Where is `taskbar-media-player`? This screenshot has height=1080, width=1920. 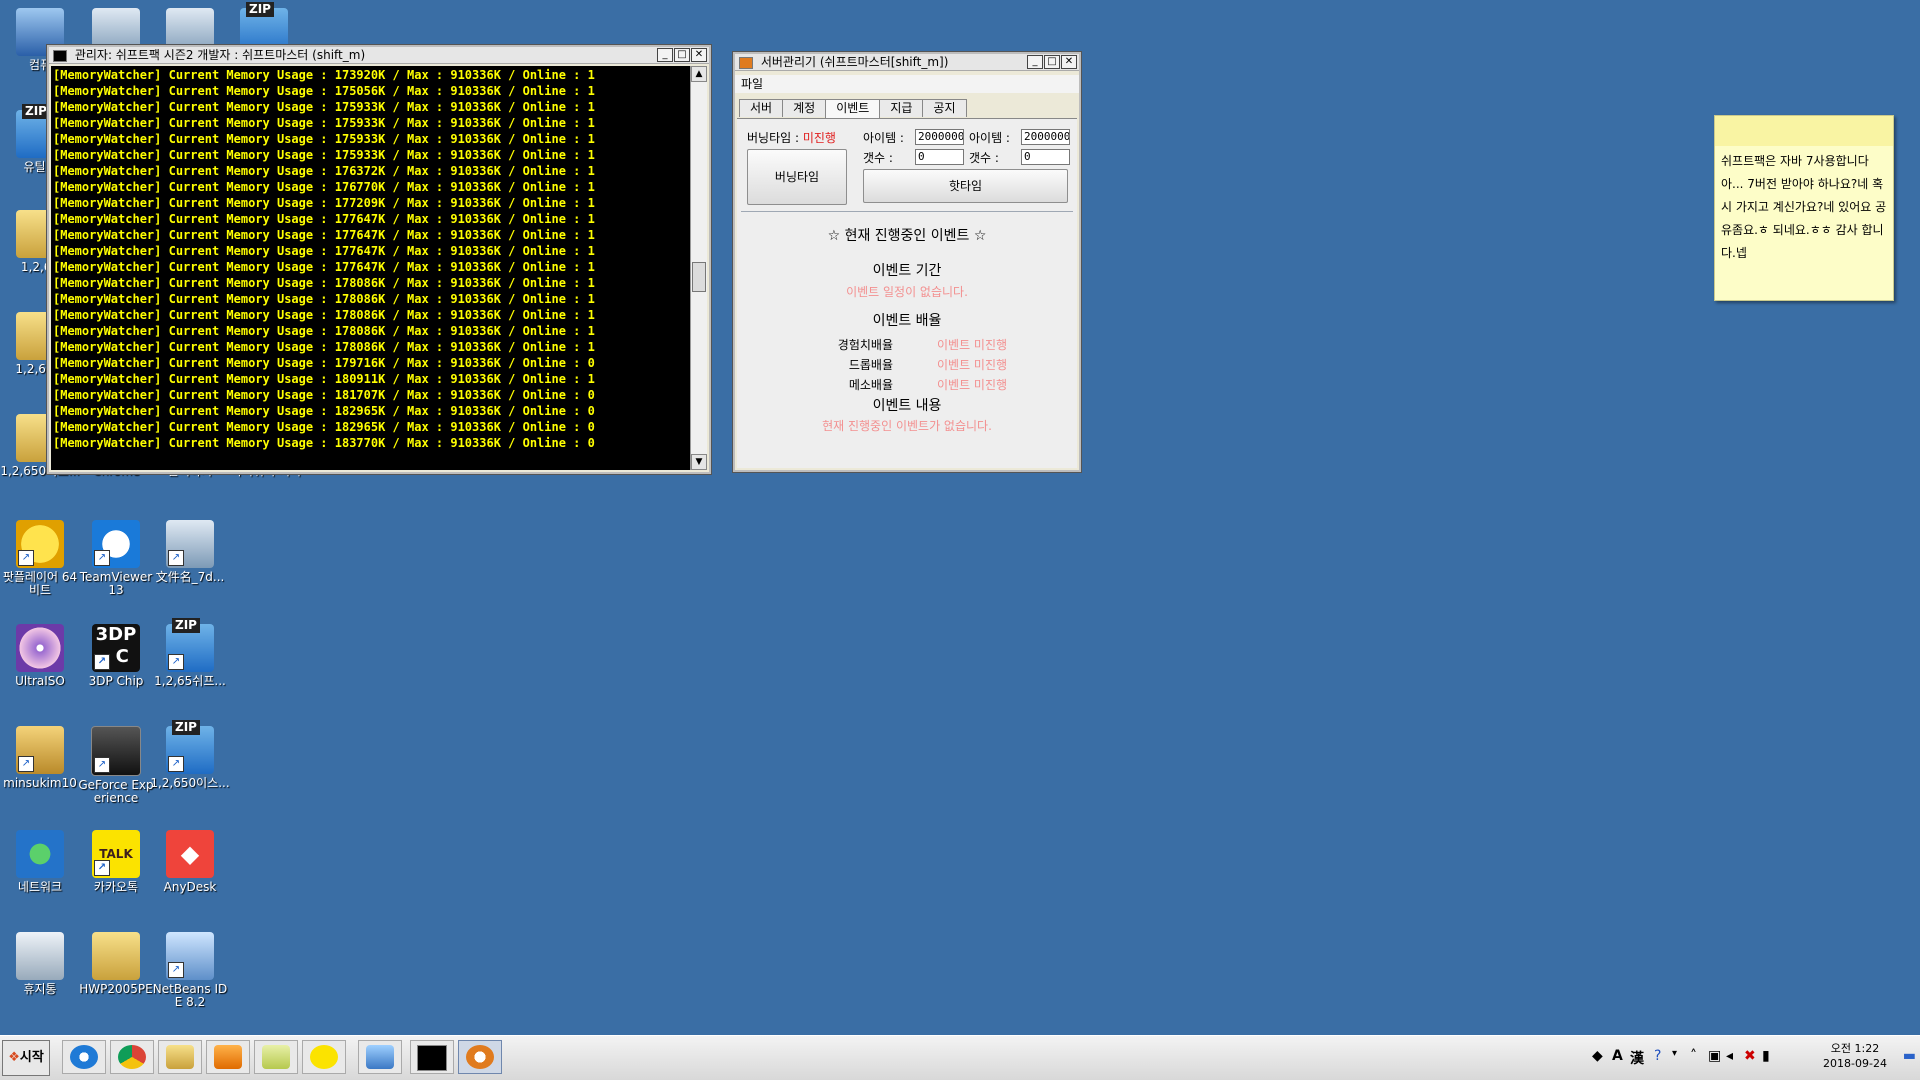
taskbar-media-player is located at coordinates (228, 1057).